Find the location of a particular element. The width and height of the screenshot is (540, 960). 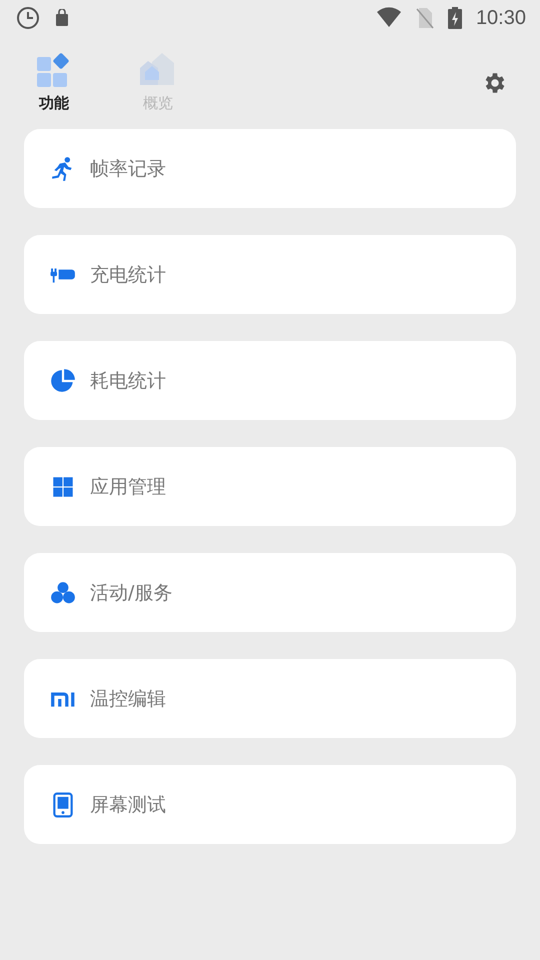

menu-card: 耗电统计 is located at coordinates (270, 380).